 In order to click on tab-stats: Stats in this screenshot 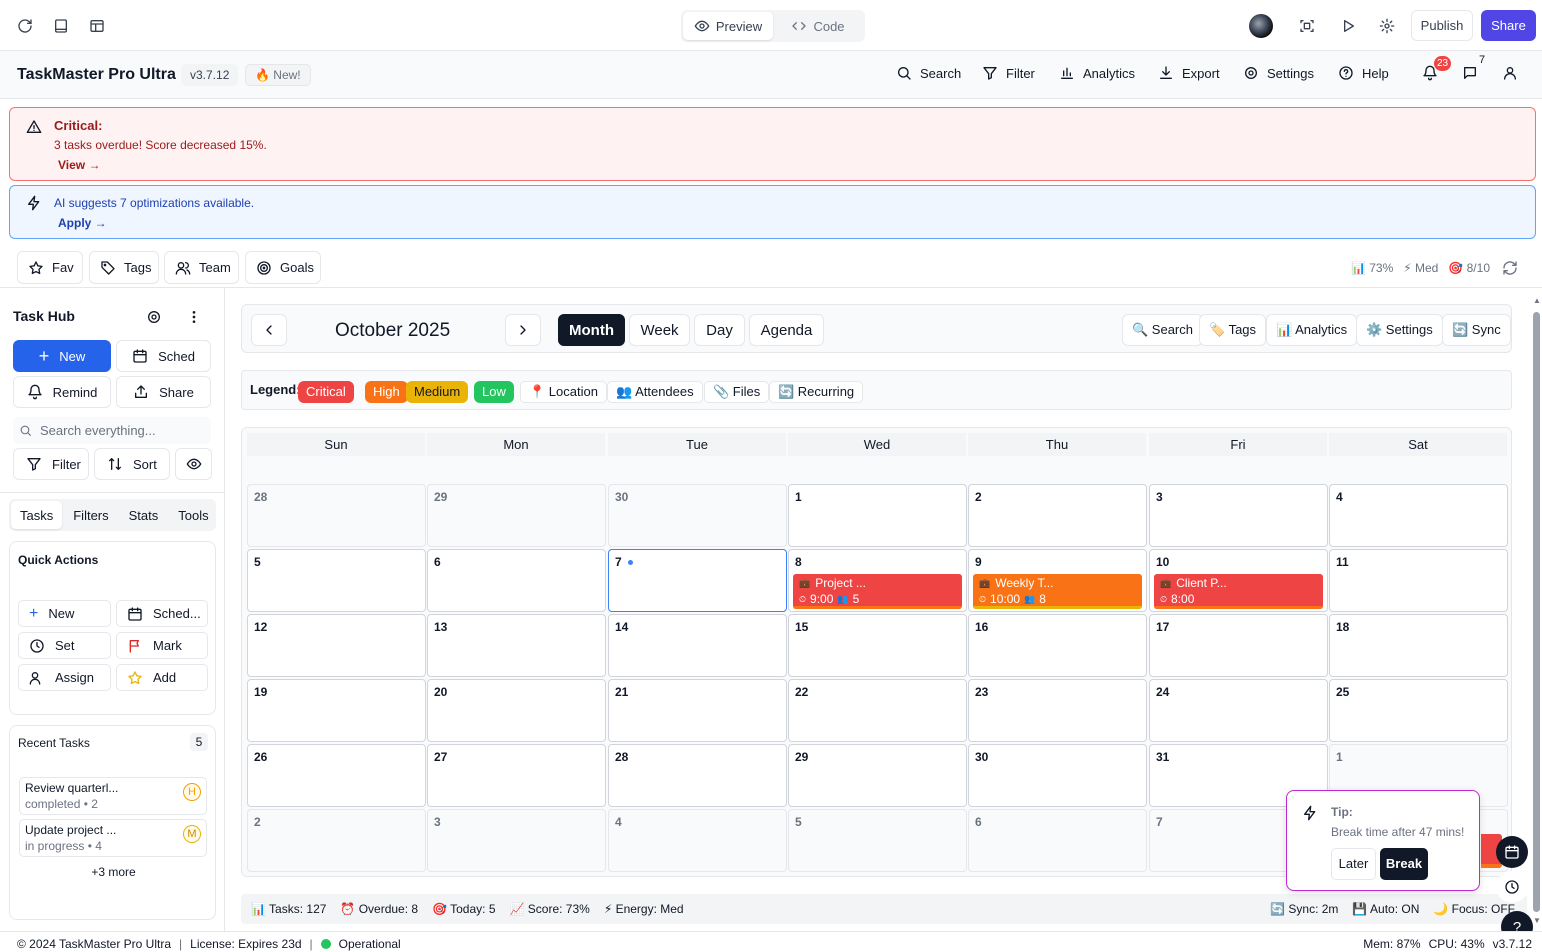, I will do `click(144, 515)`.